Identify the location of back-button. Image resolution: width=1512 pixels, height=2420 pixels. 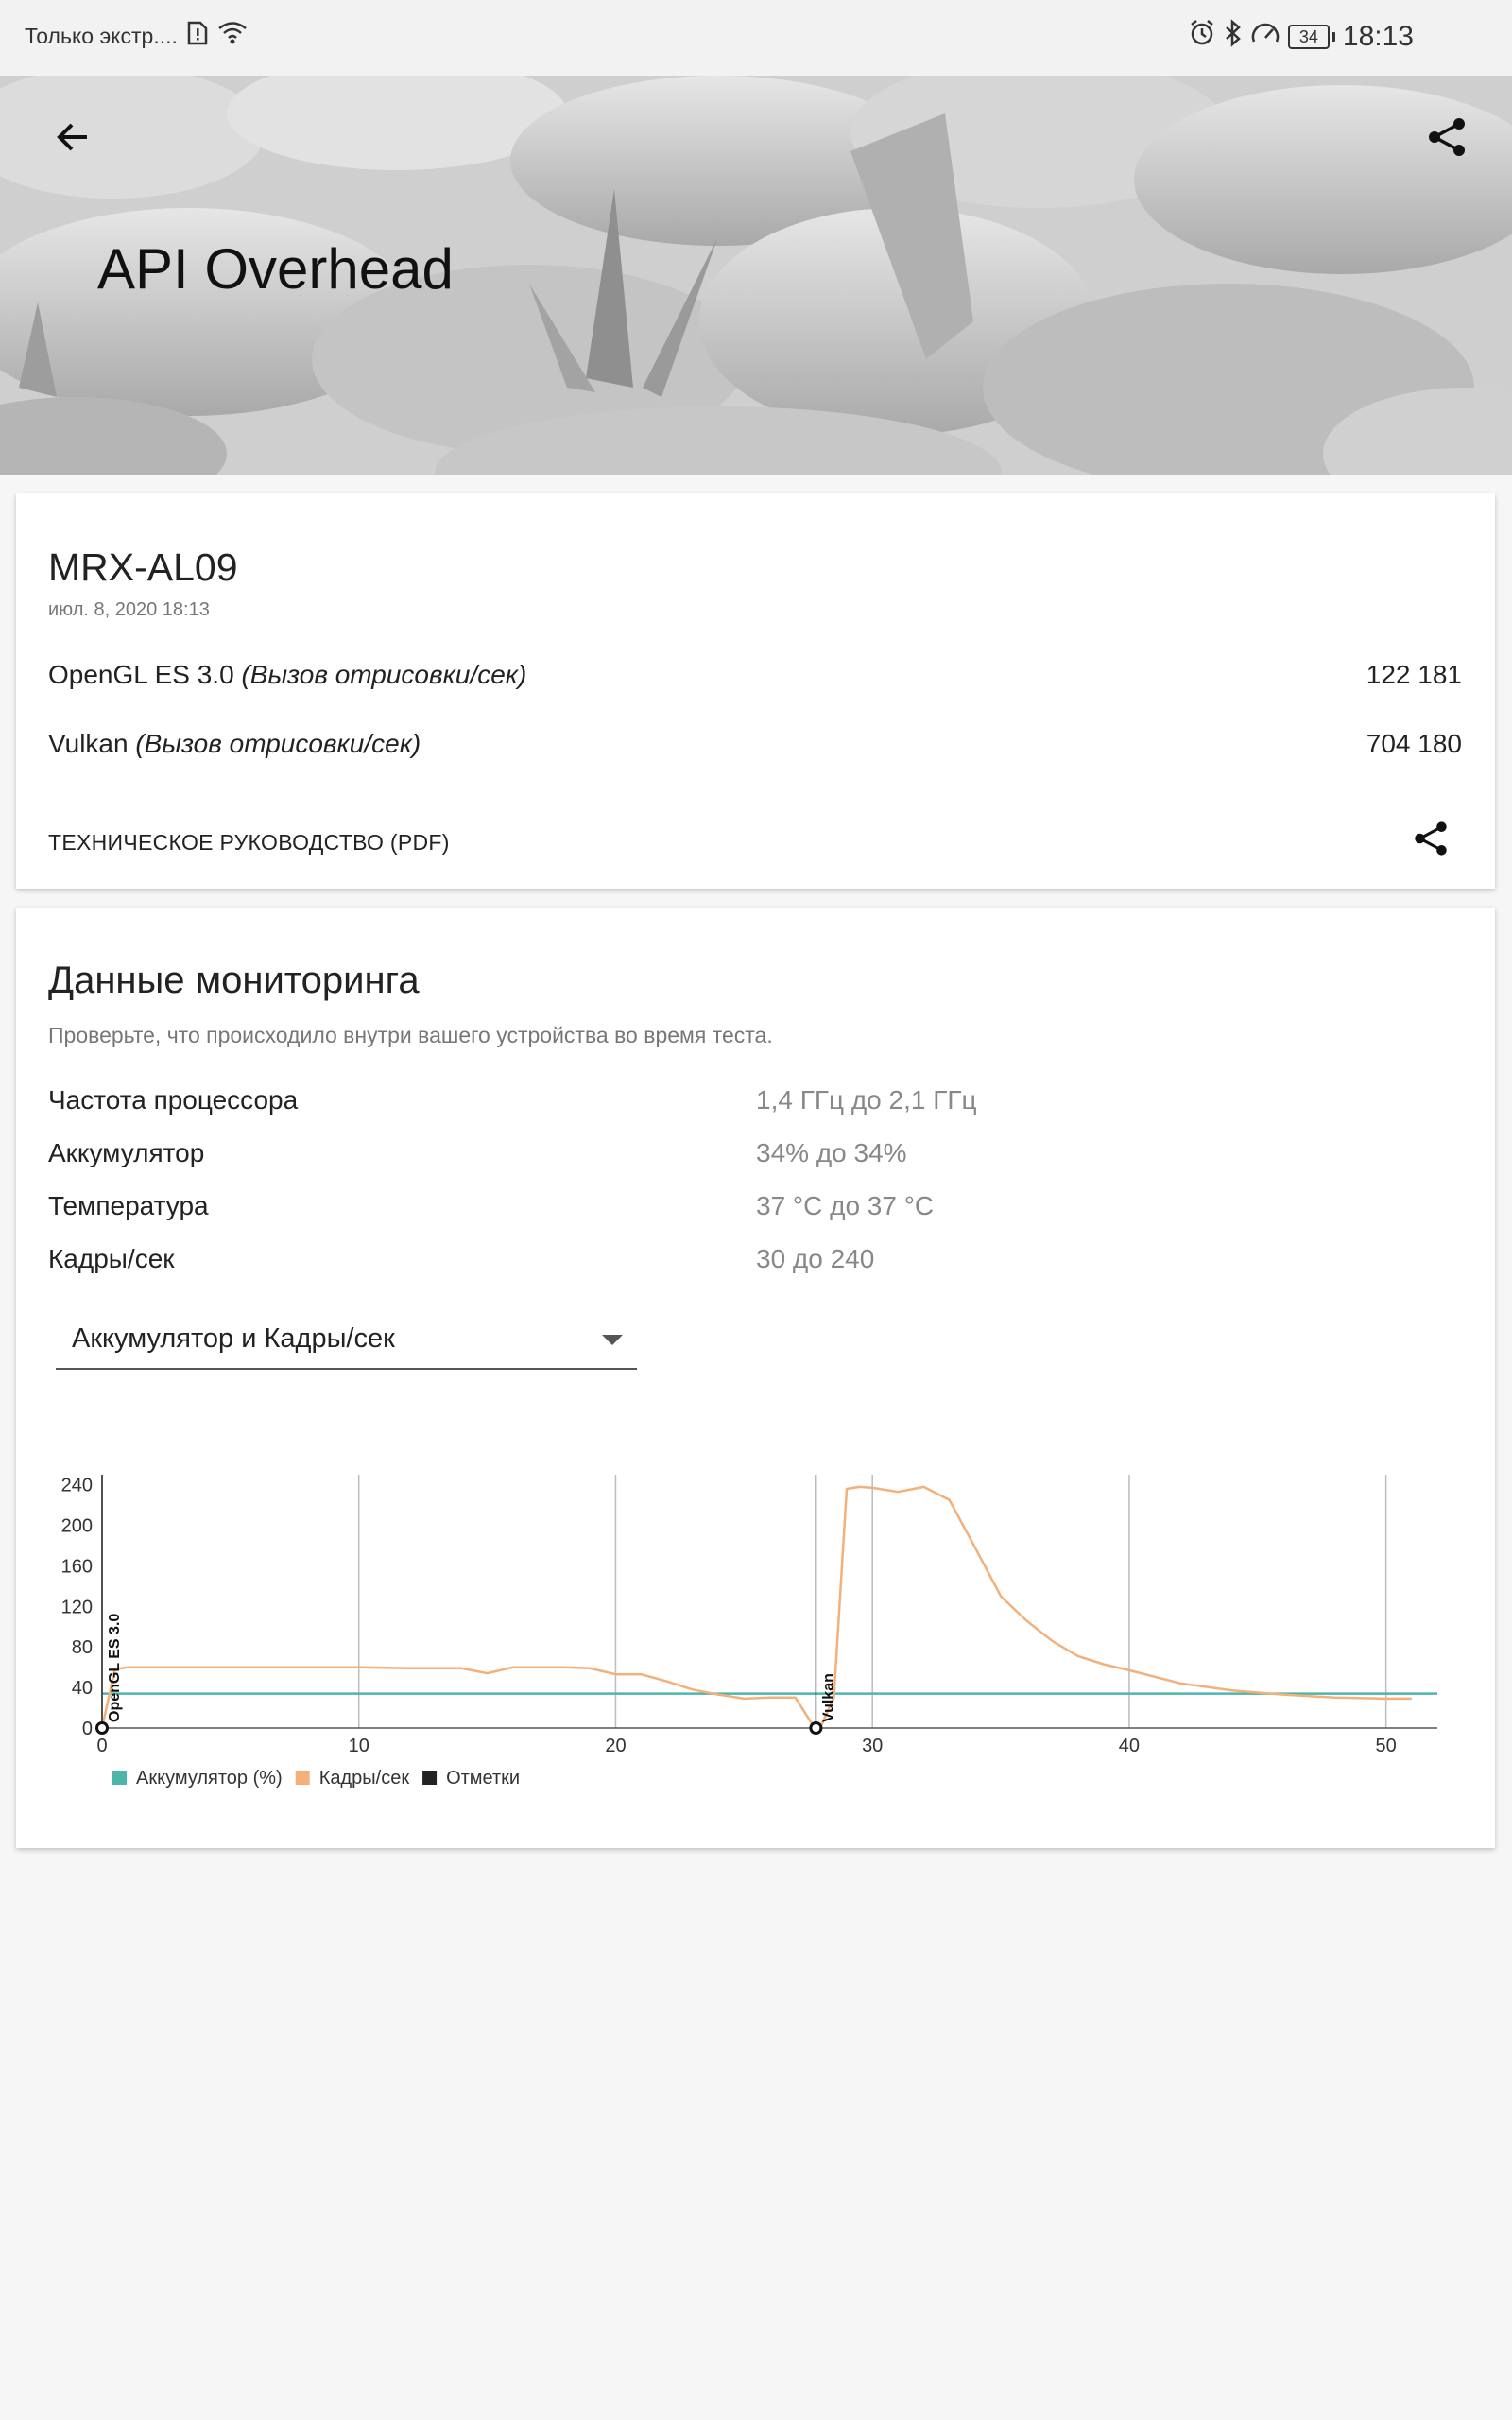
(72, 137).